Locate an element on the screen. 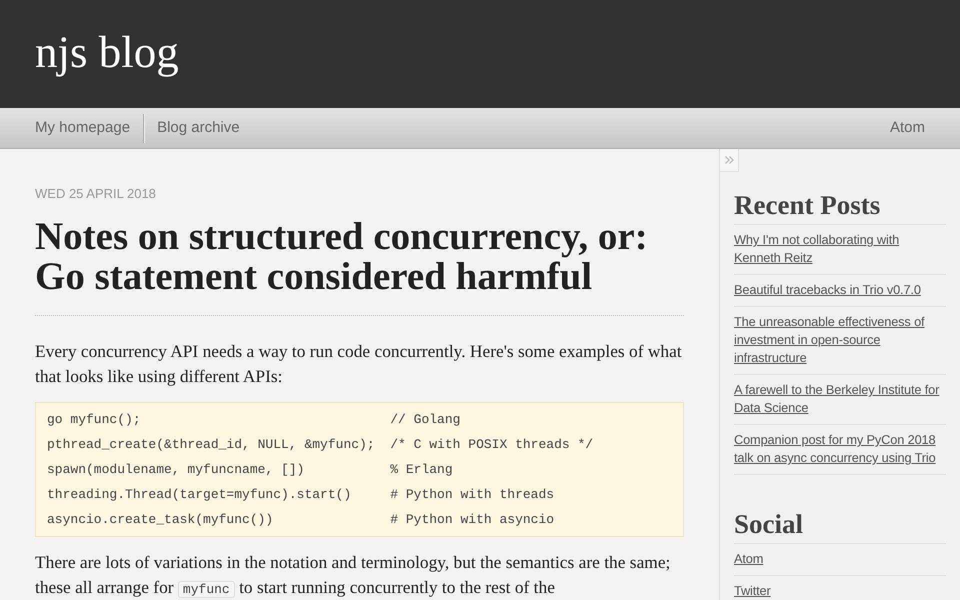 The image size is (960, 600). code-line: pthread_create(&thread_id, NULL, &myfunc); is located at coordinates (211, 445).